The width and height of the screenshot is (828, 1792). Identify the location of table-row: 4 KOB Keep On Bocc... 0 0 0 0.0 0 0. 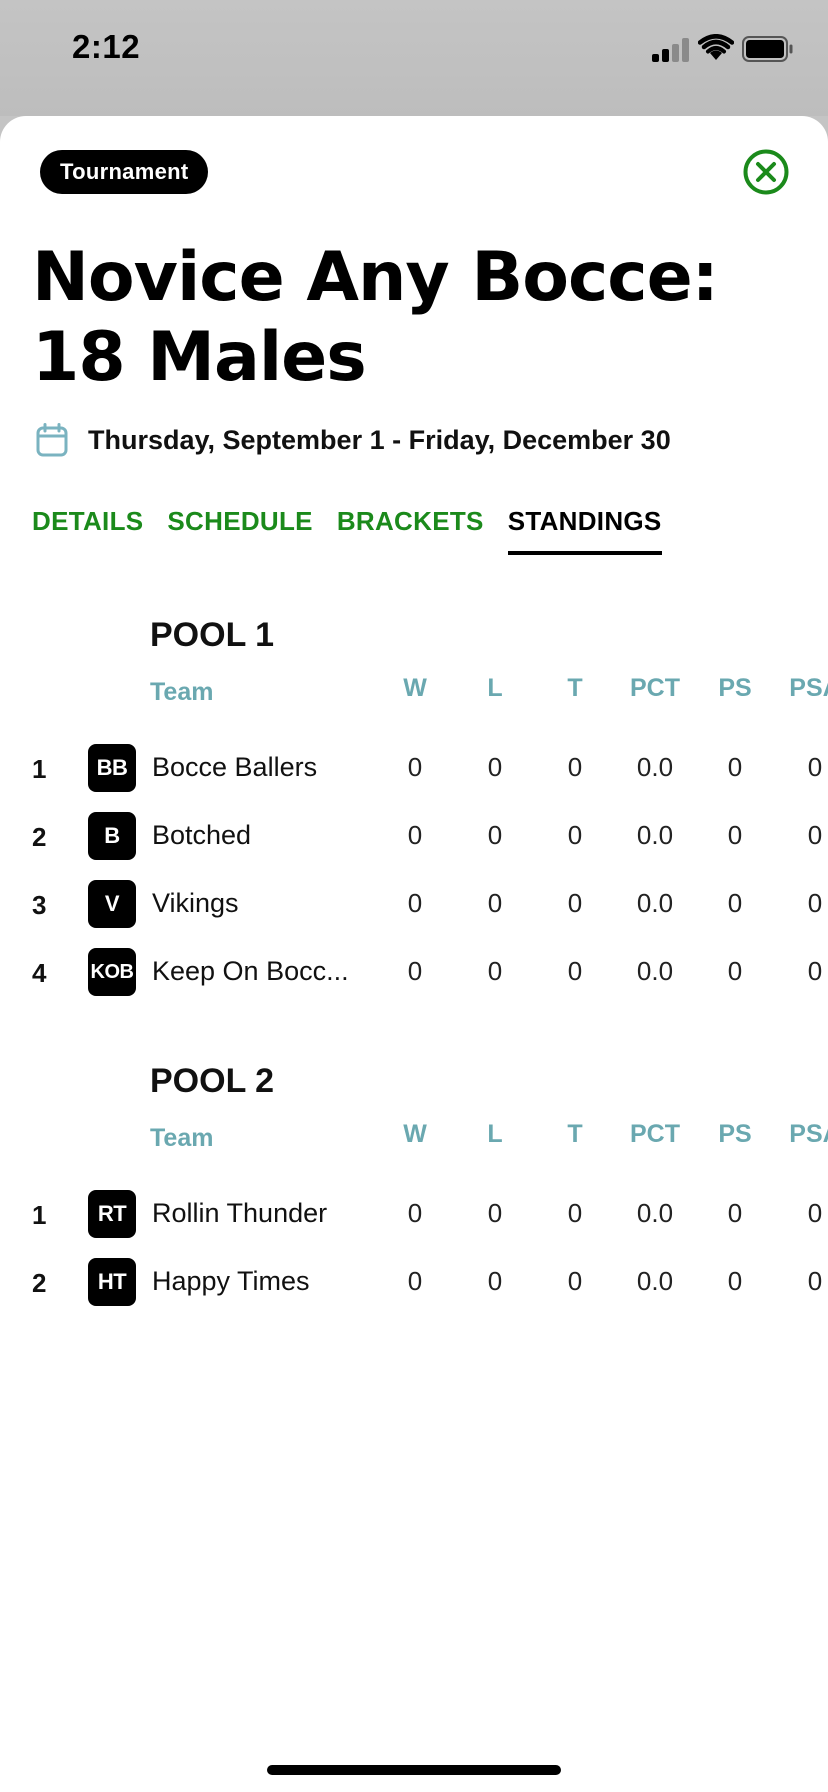
(414, 974).